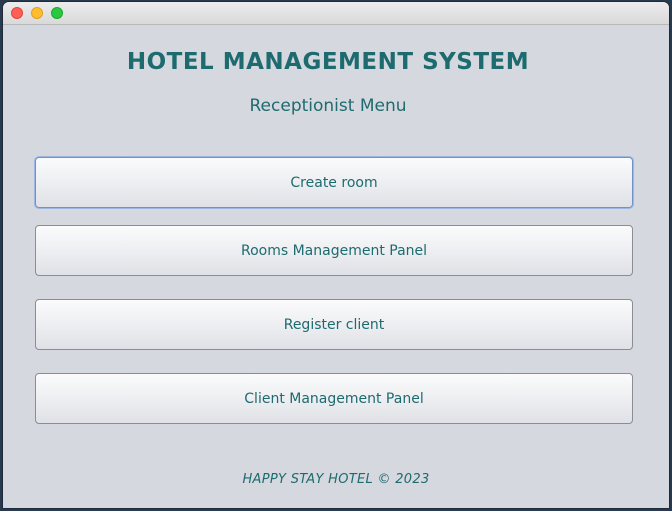 This screenshot has width=672, height=511. Describe the element at coordinates (334, 182) in the screenshot. I see `create-room-button: Create room` at that location.